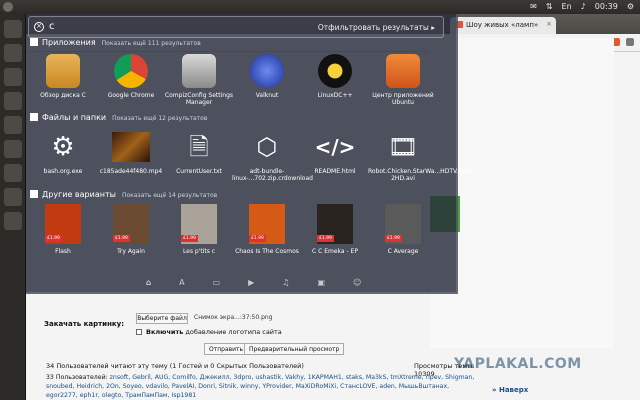 This screenshot has height=400, width=640. I want to click on result-file: c185ade44f480.mp4, so click(131, 152).